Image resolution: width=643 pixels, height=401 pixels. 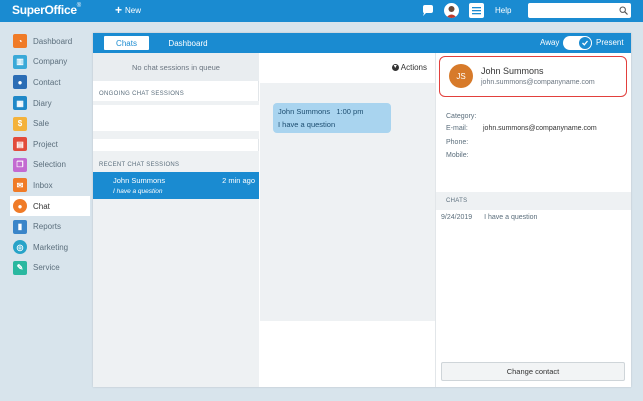 What do you see at coordinates (457, 128) in the screenshot?
I see `email-label: E-mail:` at bounding box center [457, 128].